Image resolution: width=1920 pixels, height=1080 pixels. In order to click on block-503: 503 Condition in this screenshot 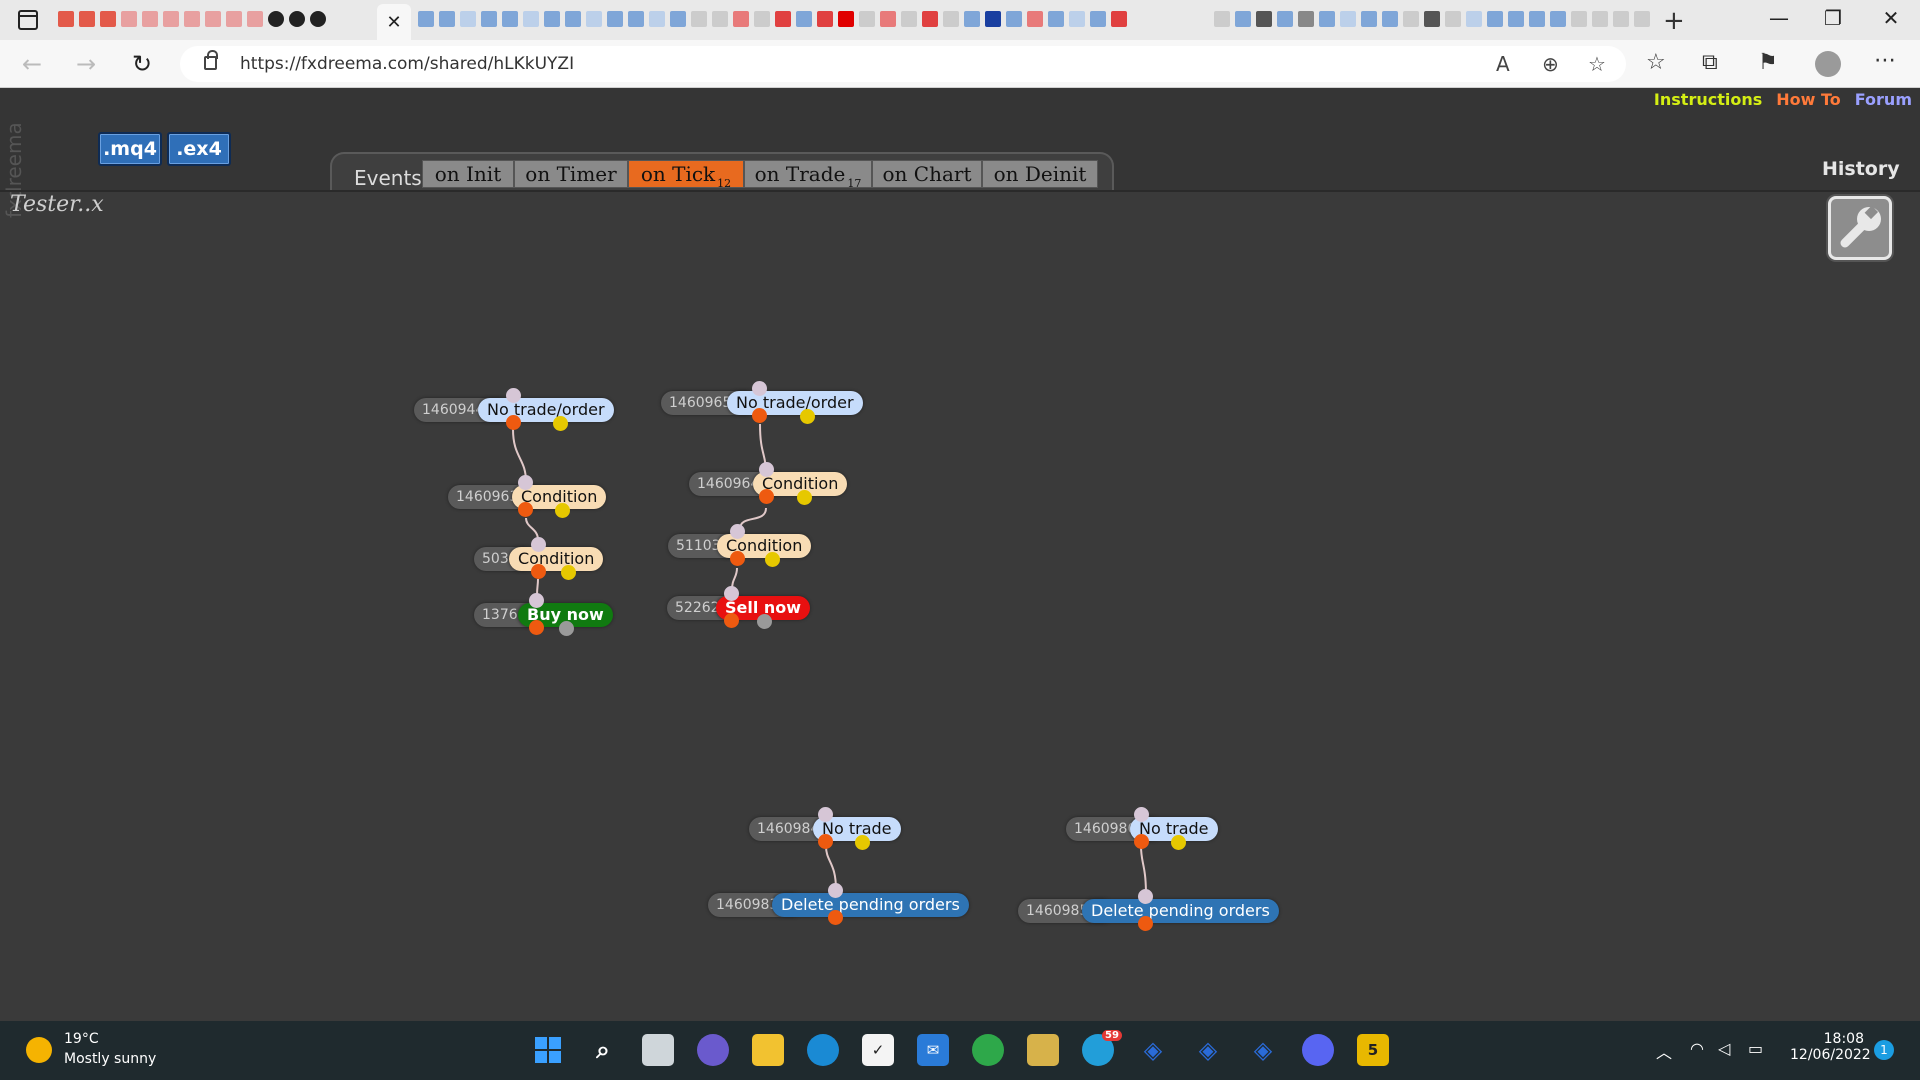, I will do `click(539, 558)`.